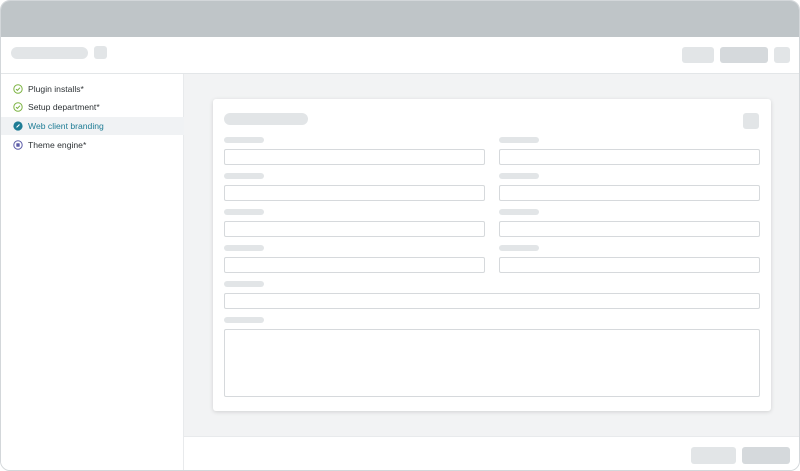 This screenshot has height=471, width=800. I want to click on sidebar-item-setup-department: Setup department*, so click(92, 107).